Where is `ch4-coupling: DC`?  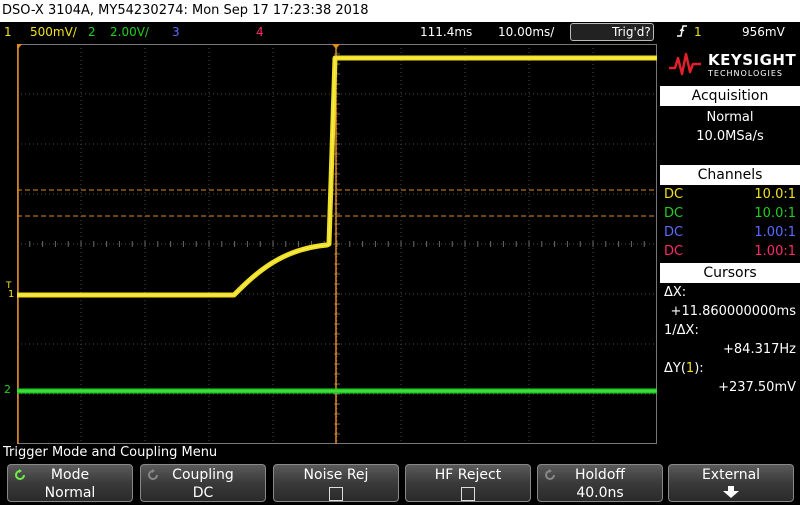
ch4-coupling: DC is located at coordinates (674, 251).